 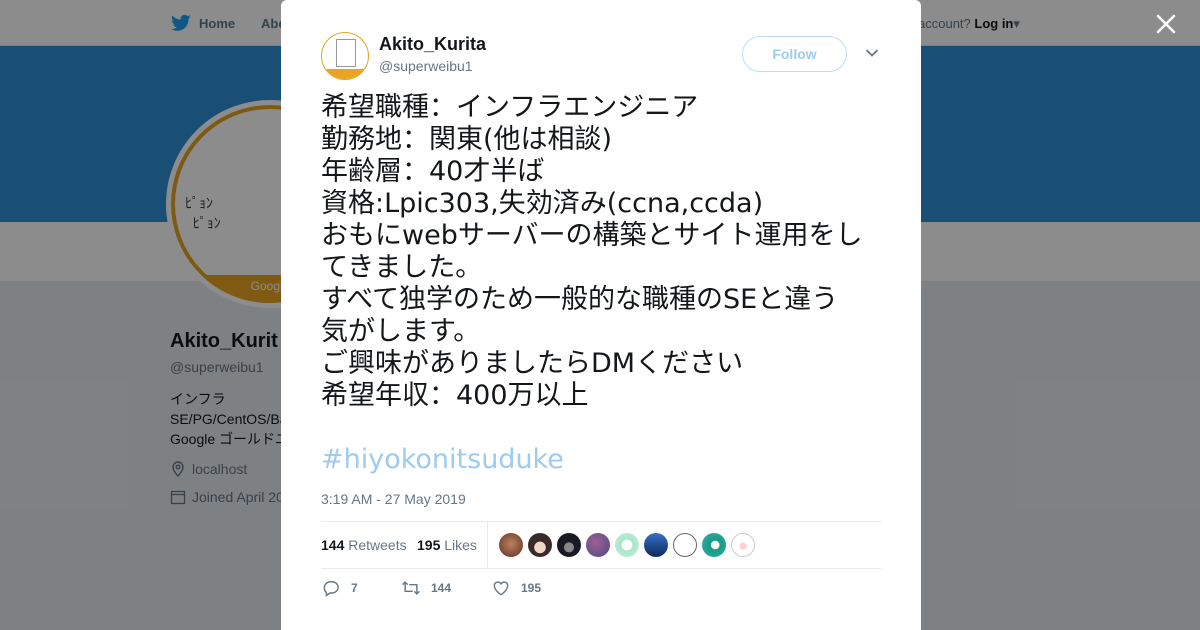 I want to click on tweet-line: おもにwebサーバーの構築とサイト運用をし, so click(x=592, y=235).